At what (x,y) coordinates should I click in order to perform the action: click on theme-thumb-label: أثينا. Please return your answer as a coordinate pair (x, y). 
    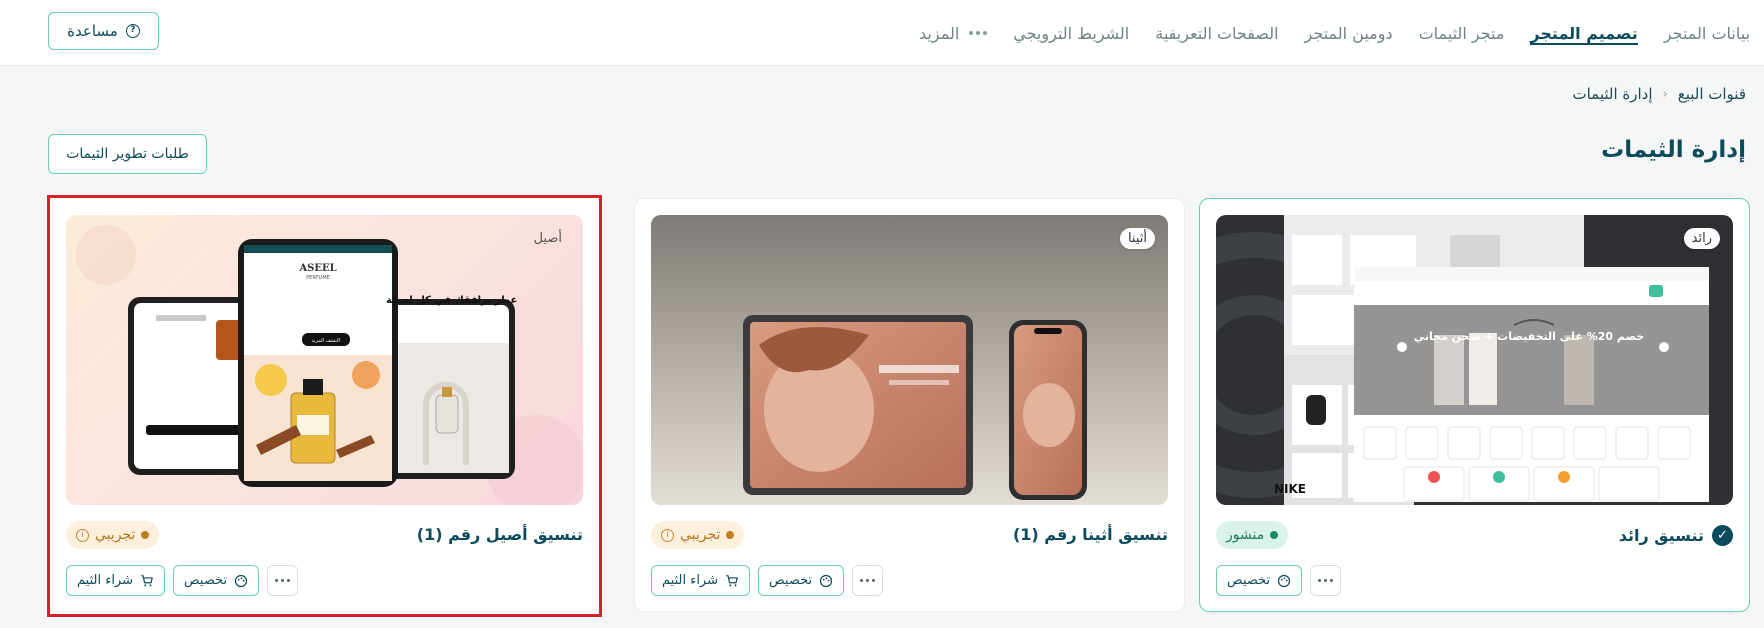
    Looking at the image, I should click on (1137, 238).